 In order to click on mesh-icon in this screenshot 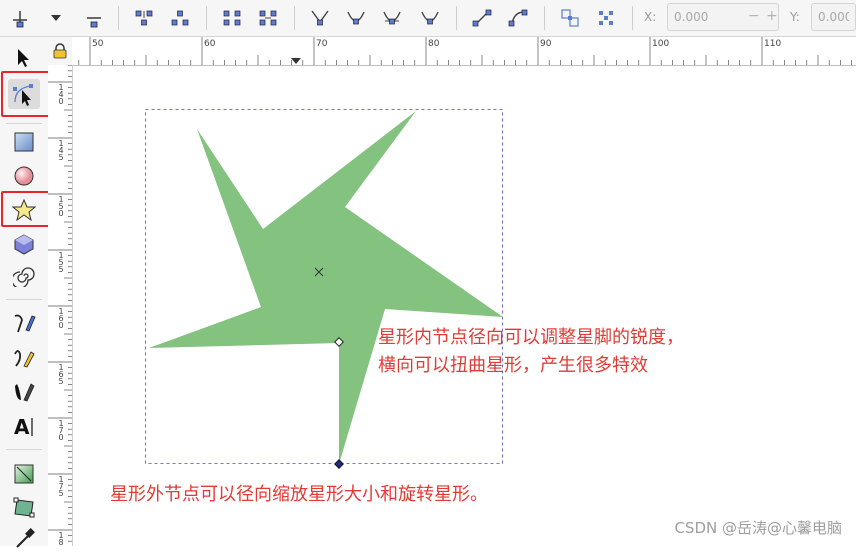, I will do `click(24, 507)`.